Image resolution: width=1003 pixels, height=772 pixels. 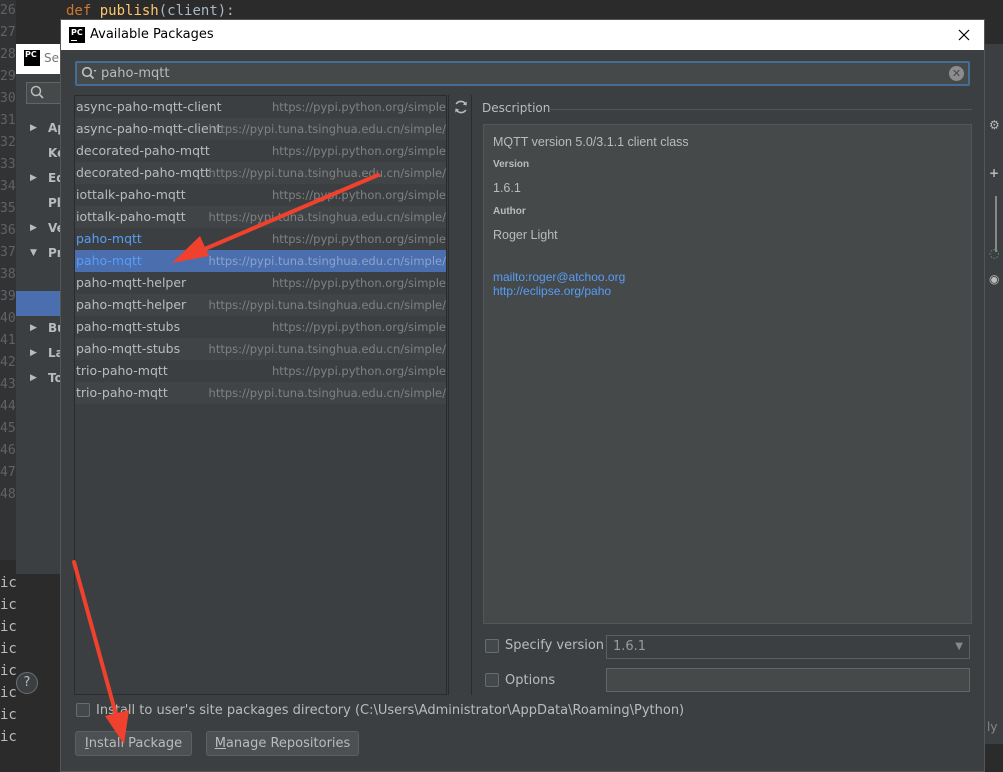 What do you see at coordinates (956, 73) in the screenshot?
I see `clear-search-icon: ✕` at bounding box center [956, 73].